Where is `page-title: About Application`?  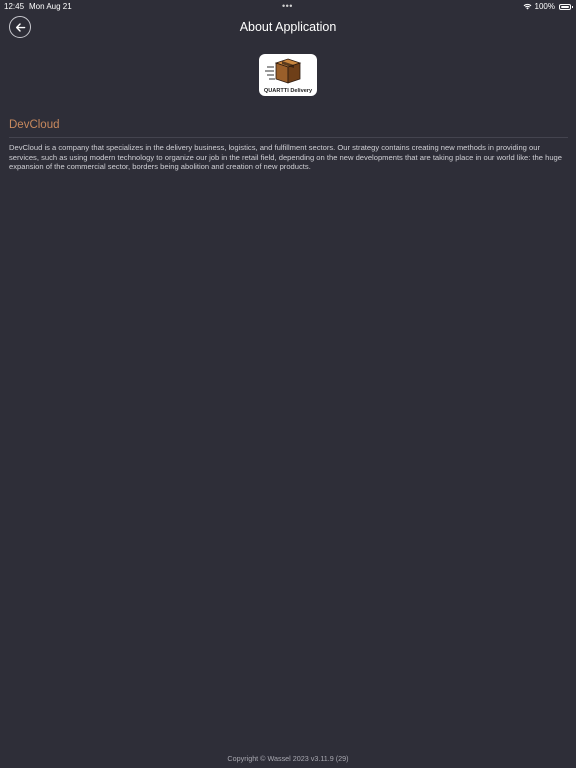
page-title: About Application is located at coordinates (288, 27).